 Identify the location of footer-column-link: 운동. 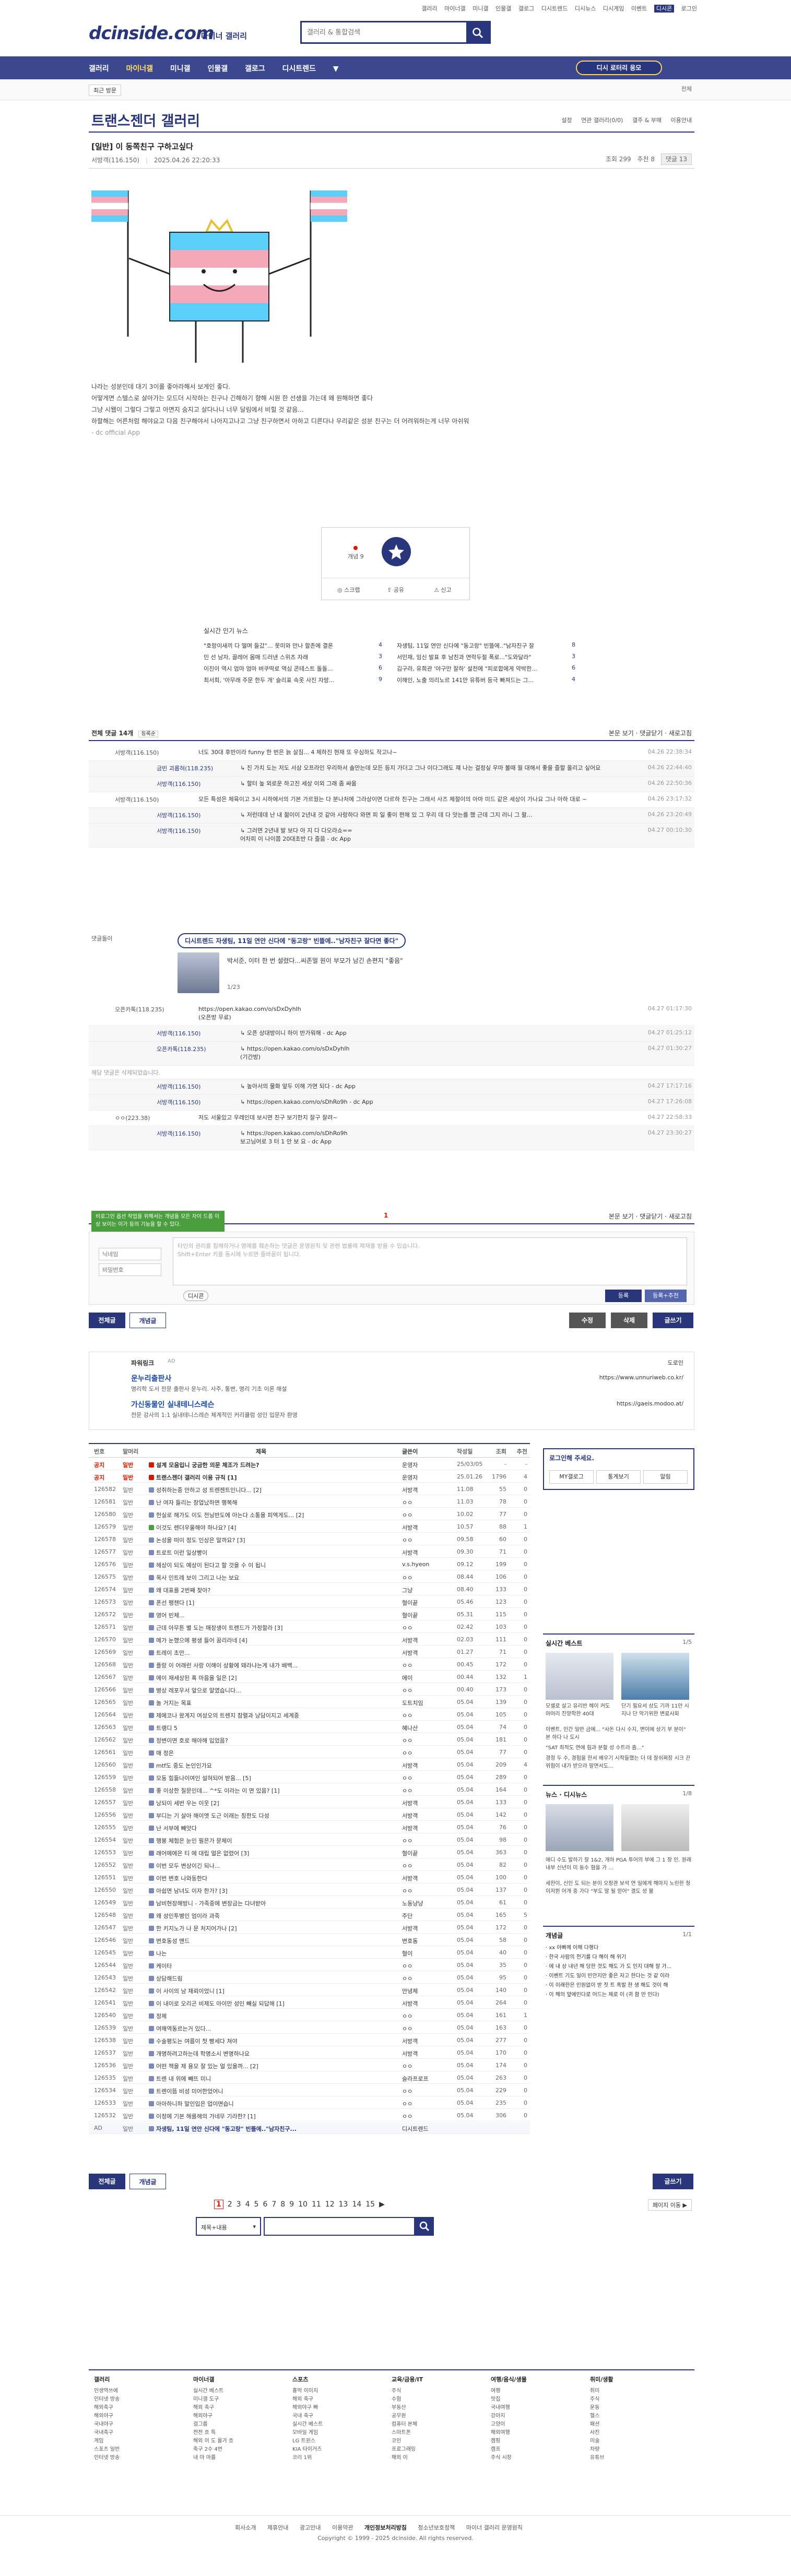
(601, 2408).